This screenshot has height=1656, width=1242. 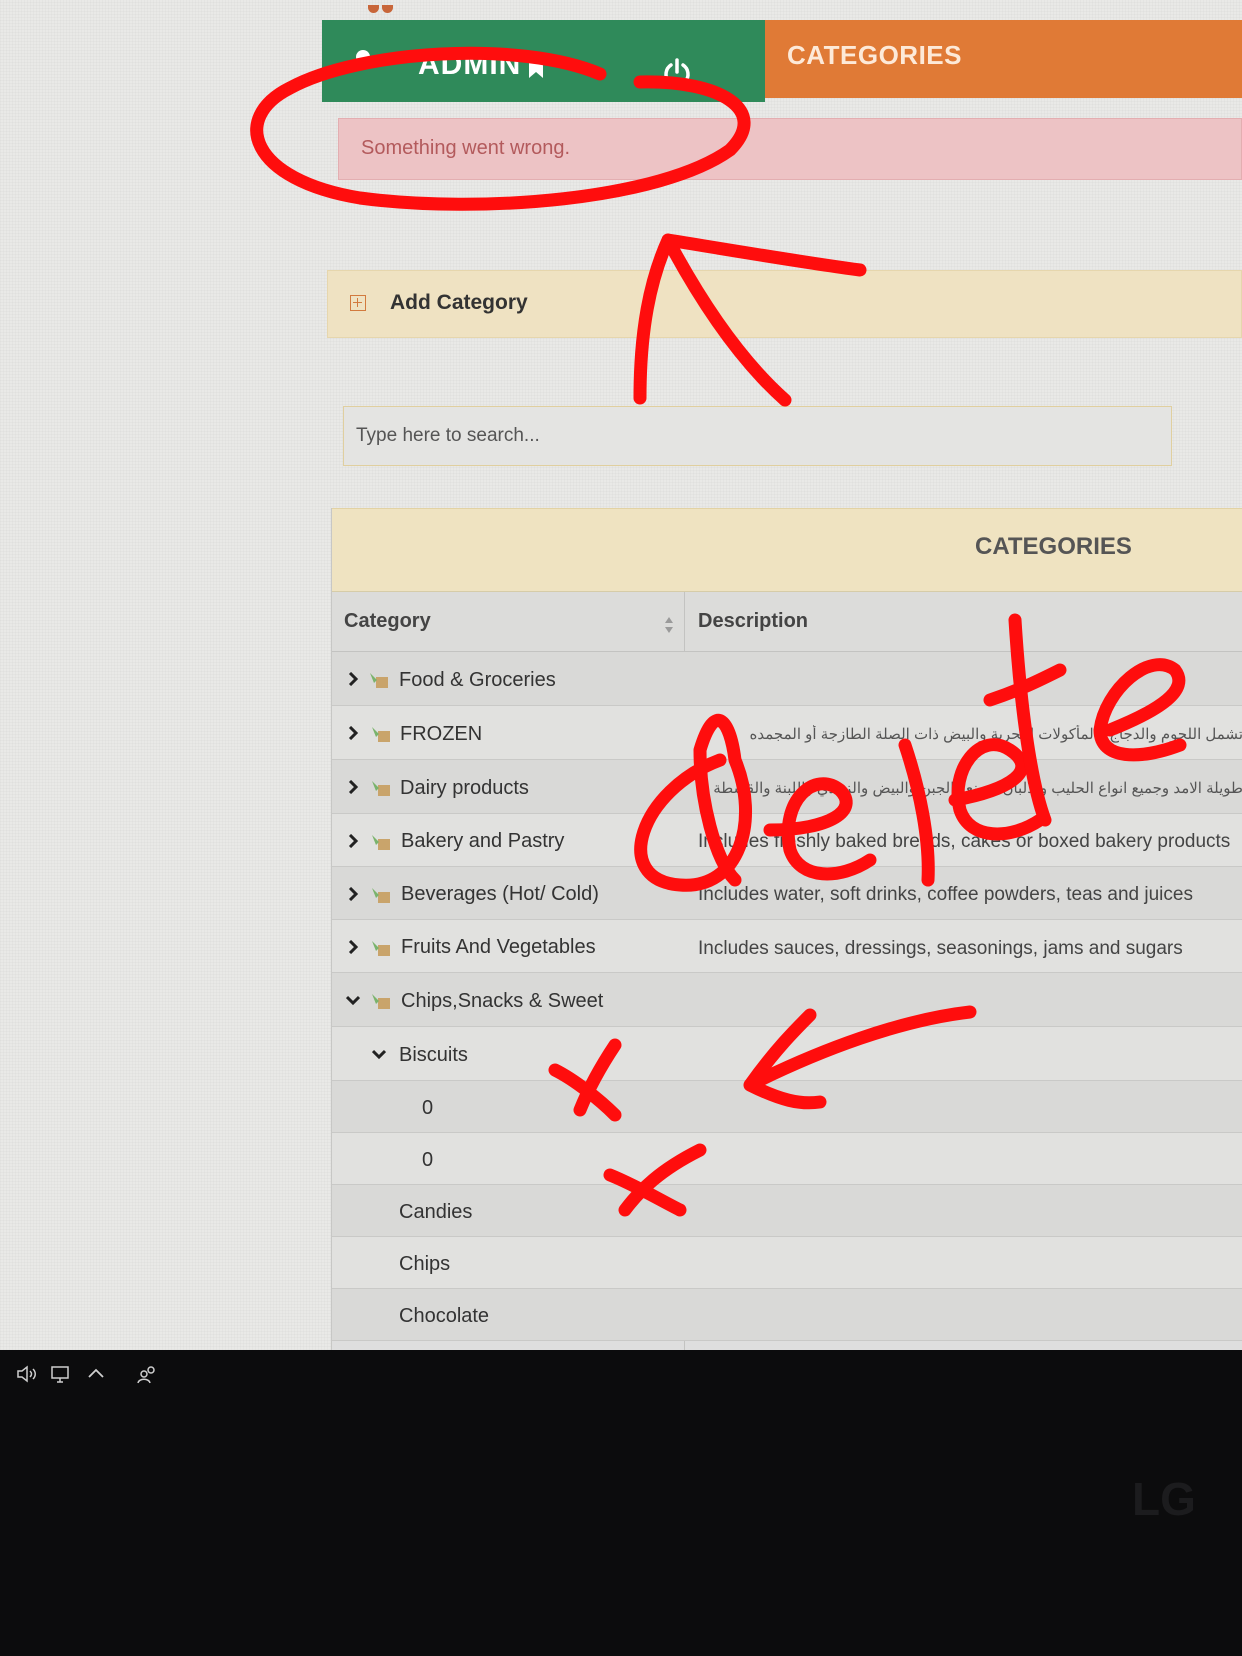 I want to click on chevron-up-icon, so click(x=96, y=1374).